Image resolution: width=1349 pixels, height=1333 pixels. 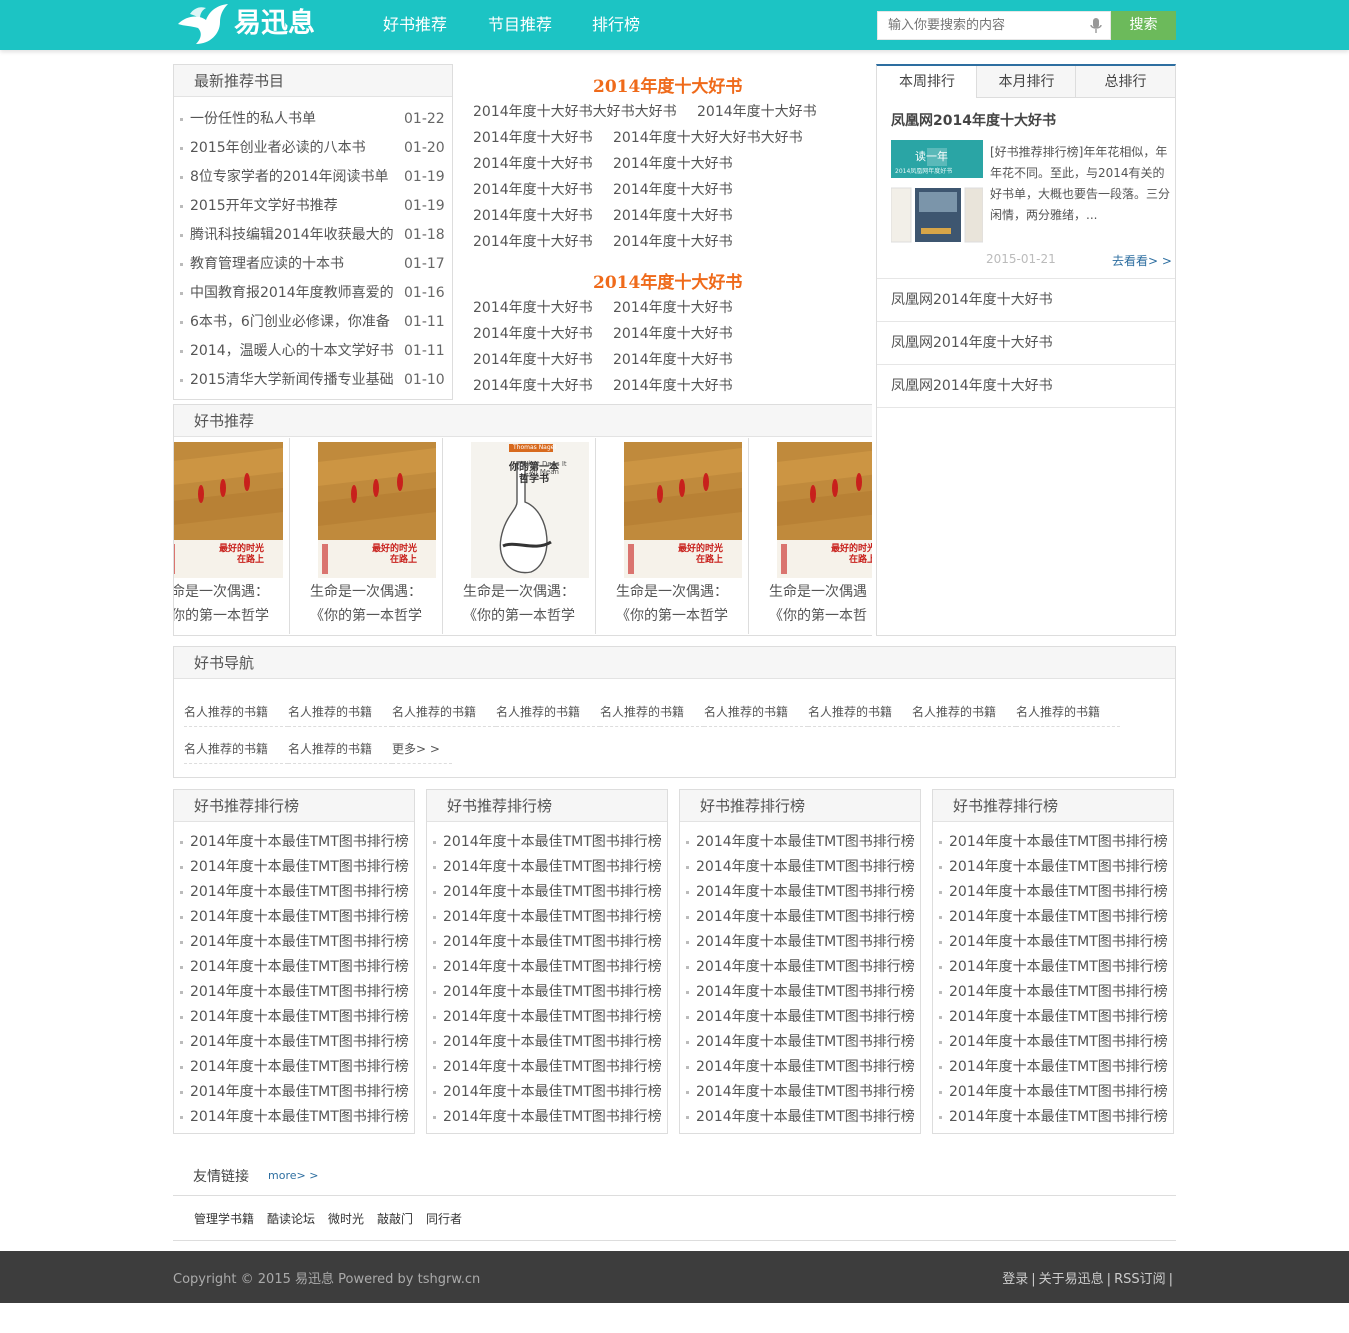 What do you see at coordinates (1142, 260) in the screenshot?
I see `read-more-link: 去看看> >` at bounding box center [1142, 260].